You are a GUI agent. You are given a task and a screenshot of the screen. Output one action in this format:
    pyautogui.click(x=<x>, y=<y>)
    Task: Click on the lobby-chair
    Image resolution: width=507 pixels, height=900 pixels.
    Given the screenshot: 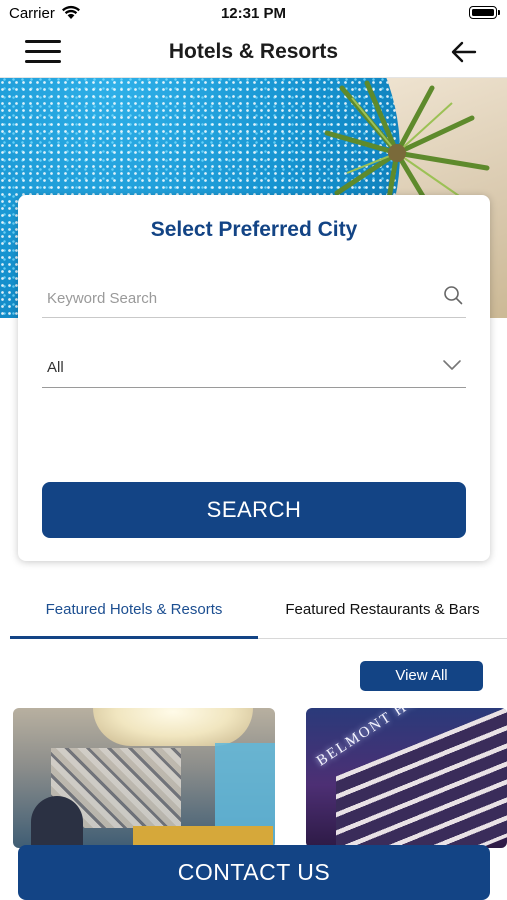 What is the action you would take?
    pyautogui.click(x=57, y=822)
    